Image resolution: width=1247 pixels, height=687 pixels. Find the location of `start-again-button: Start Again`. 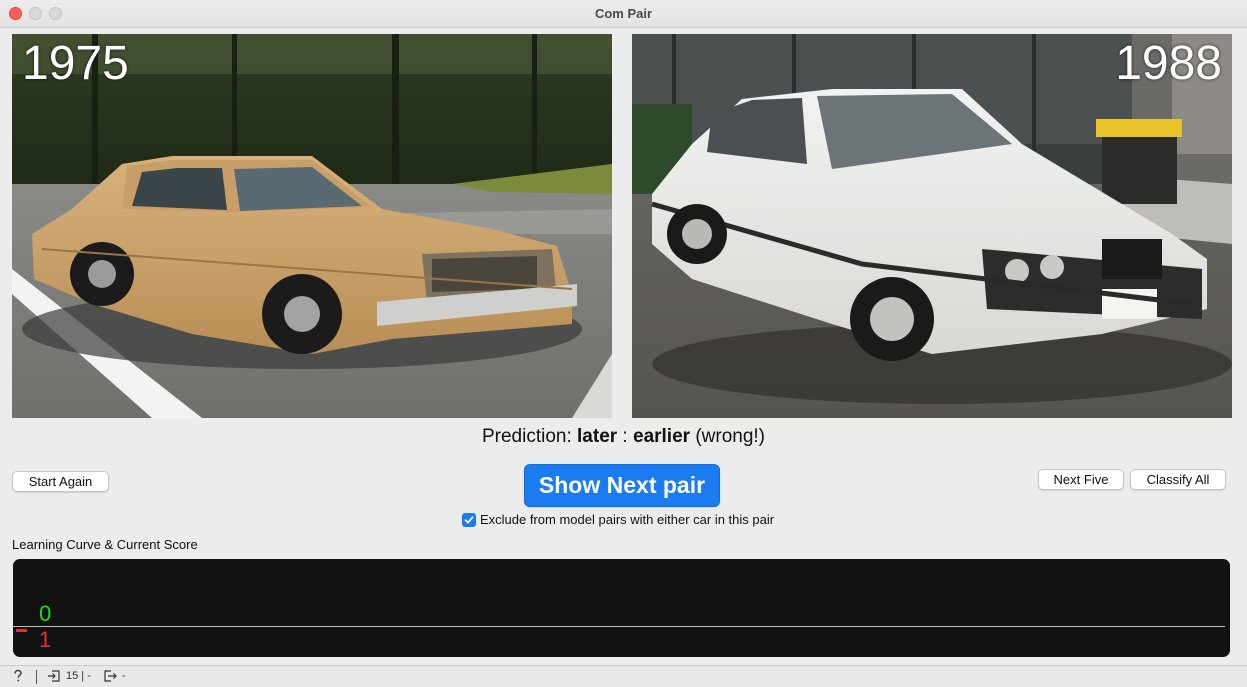

start-again-button: Start Again is located at coordinates (60, 481).